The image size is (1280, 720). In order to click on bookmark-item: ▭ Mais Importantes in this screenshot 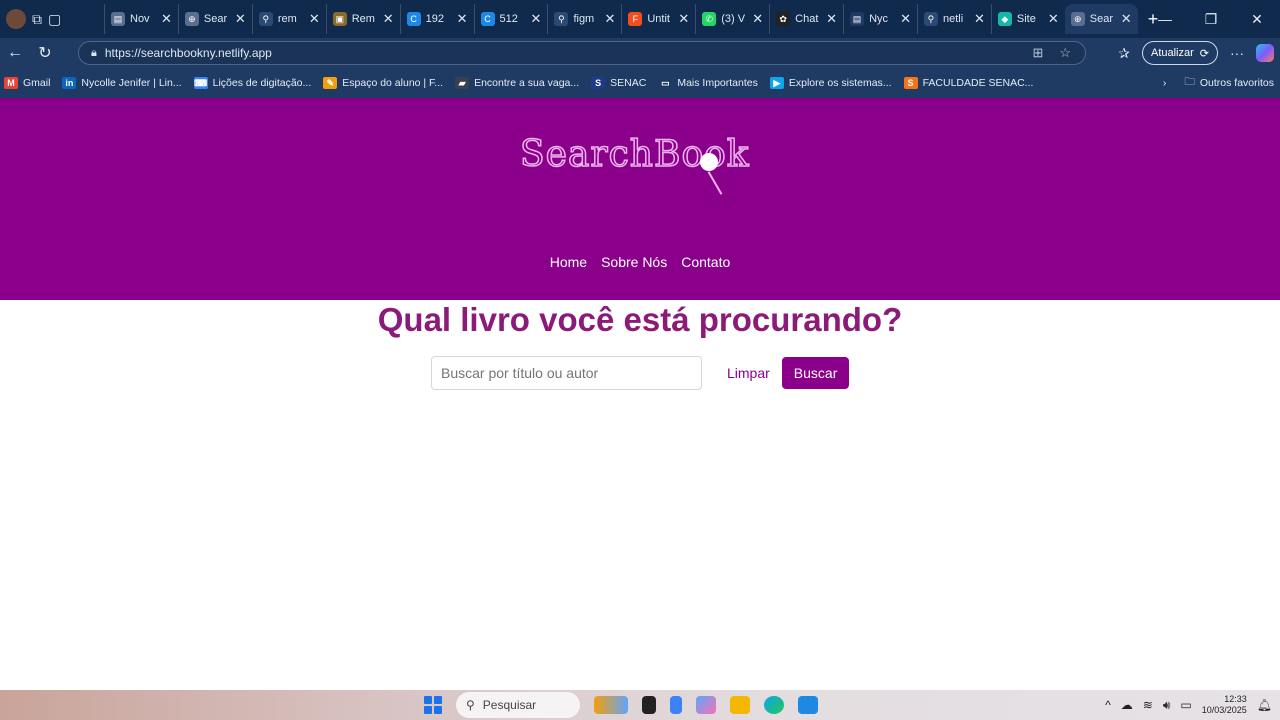, I will do `click(708, 83)`.